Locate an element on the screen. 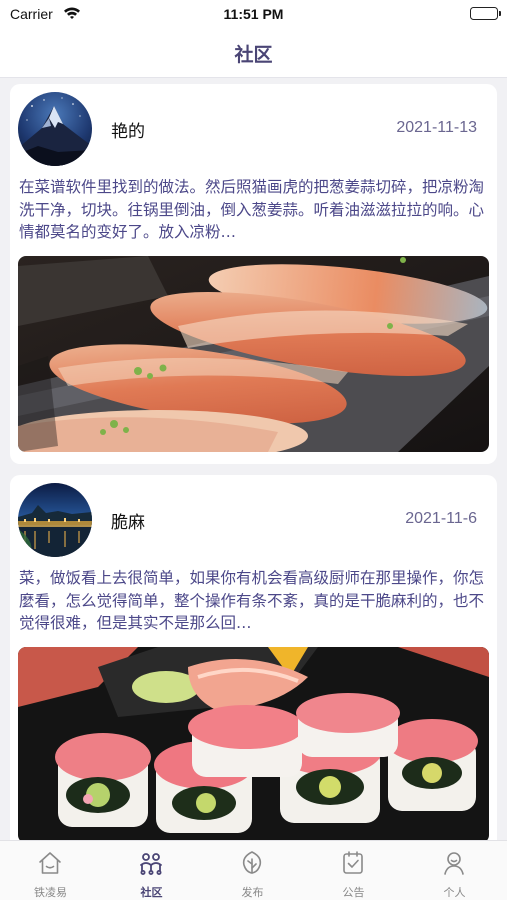 The width and height of the screenshot is (507, 900). nav-bar: 社区 is located at coordinates (253, 54).